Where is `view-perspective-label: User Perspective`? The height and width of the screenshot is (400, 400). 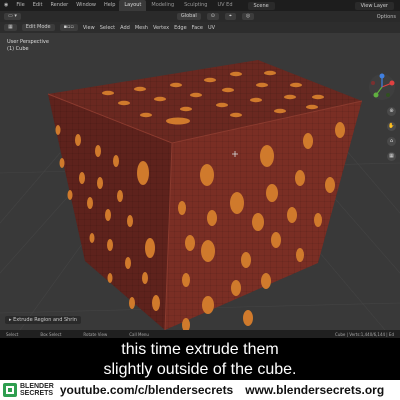 view-perspective-label: User Perspective is located at coordinates (28, 42).